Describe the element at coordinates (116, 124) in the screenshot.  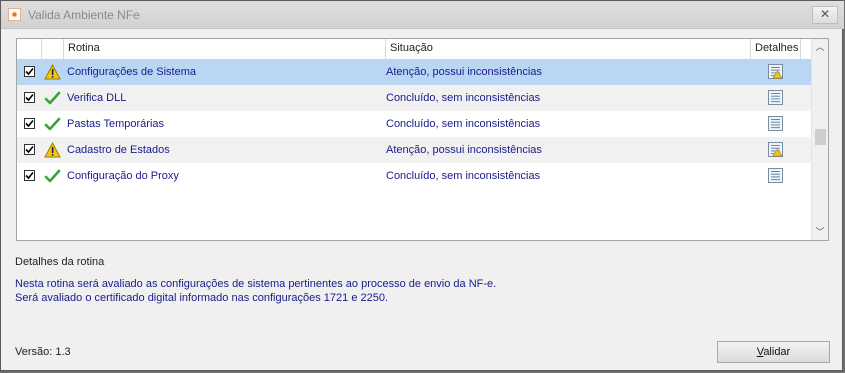
I see `rotina-cell: Pastas Temporárias` at that location.